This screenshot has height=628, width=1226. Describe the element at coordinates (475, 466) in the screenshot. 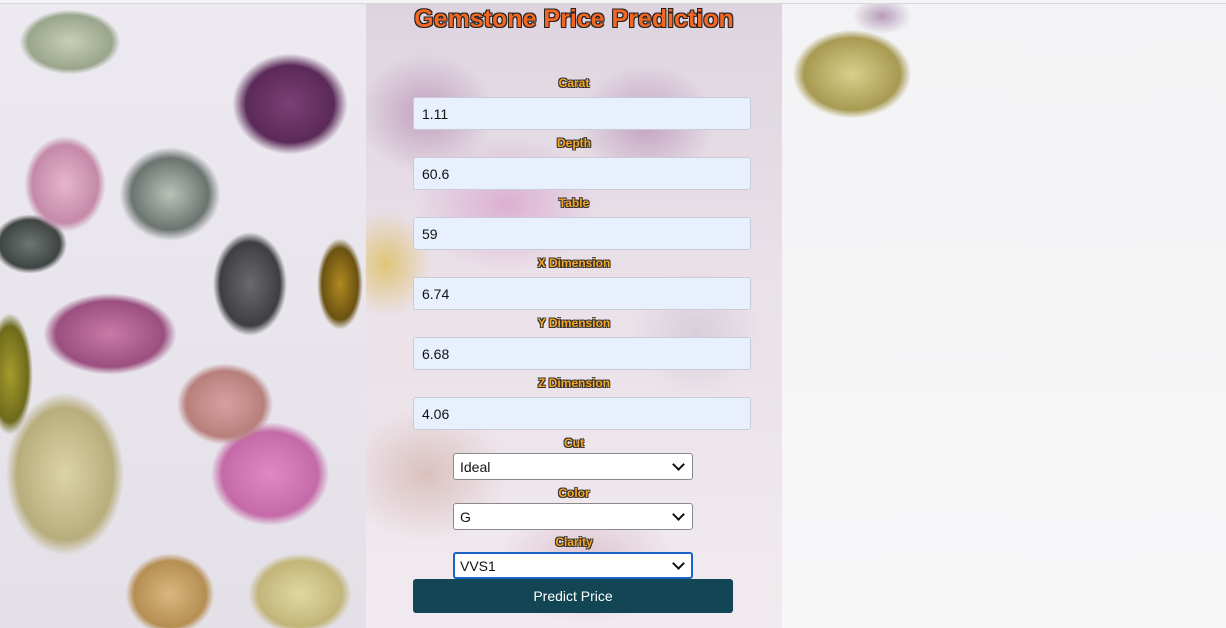

I see `cut-select-value: Ideal` at that location.